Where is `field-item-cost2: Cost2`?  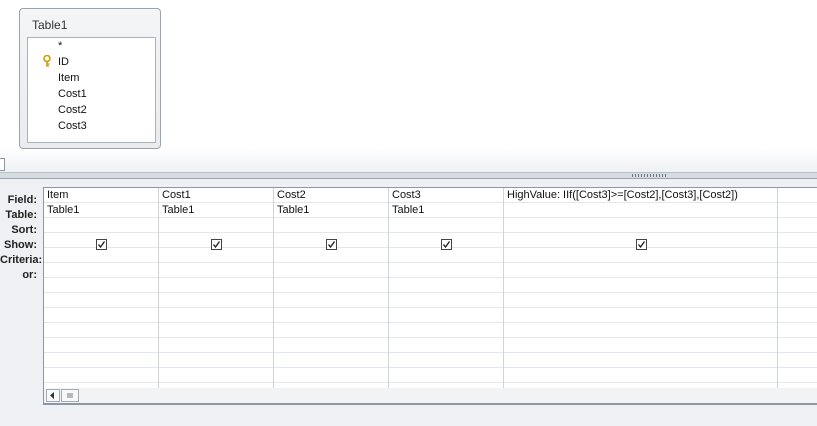
field-item-cost2: Cost2 is located at coordinates (72, 110).